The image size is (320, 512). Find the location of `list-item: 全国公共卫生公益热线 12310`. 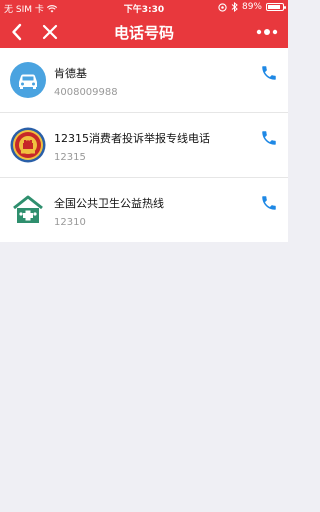

list-item: 全国公共卫生公益热线 12310 is located at coordinates (144, 210).